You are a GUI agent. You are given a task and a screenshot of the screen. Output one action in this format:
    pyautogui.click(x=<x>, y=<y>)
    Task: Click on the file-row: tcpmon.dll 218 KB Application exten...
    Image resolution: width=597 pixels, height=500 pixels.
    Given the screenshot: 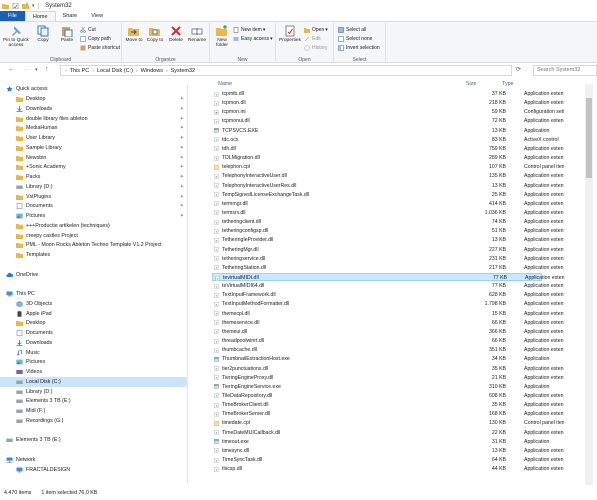 What is the action you would take?
    pyautogui.click(x=388, y=103)
    